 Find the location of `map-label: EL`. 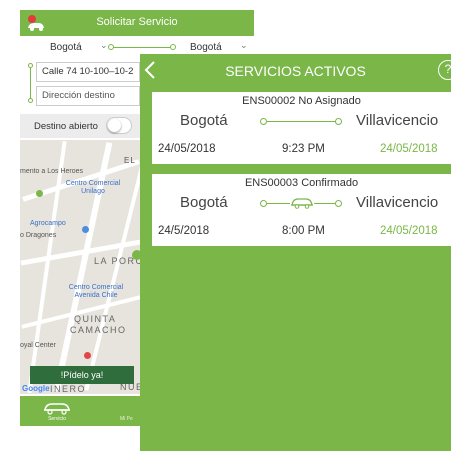

map-label: EL is located at coordinates (130, 160).